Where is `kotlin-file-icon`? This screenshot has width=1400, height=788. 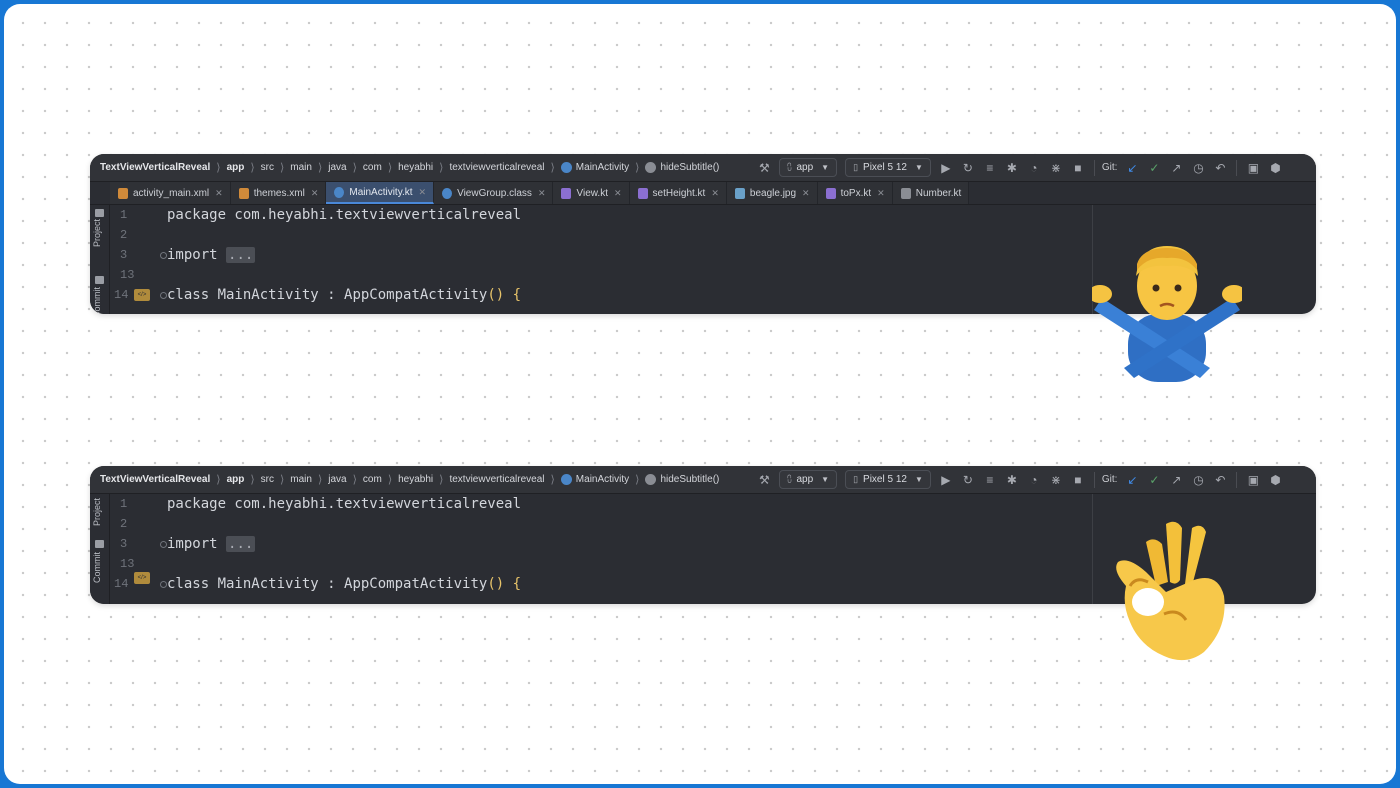 kotlin-file-icon is located at coordinates (830, 193).